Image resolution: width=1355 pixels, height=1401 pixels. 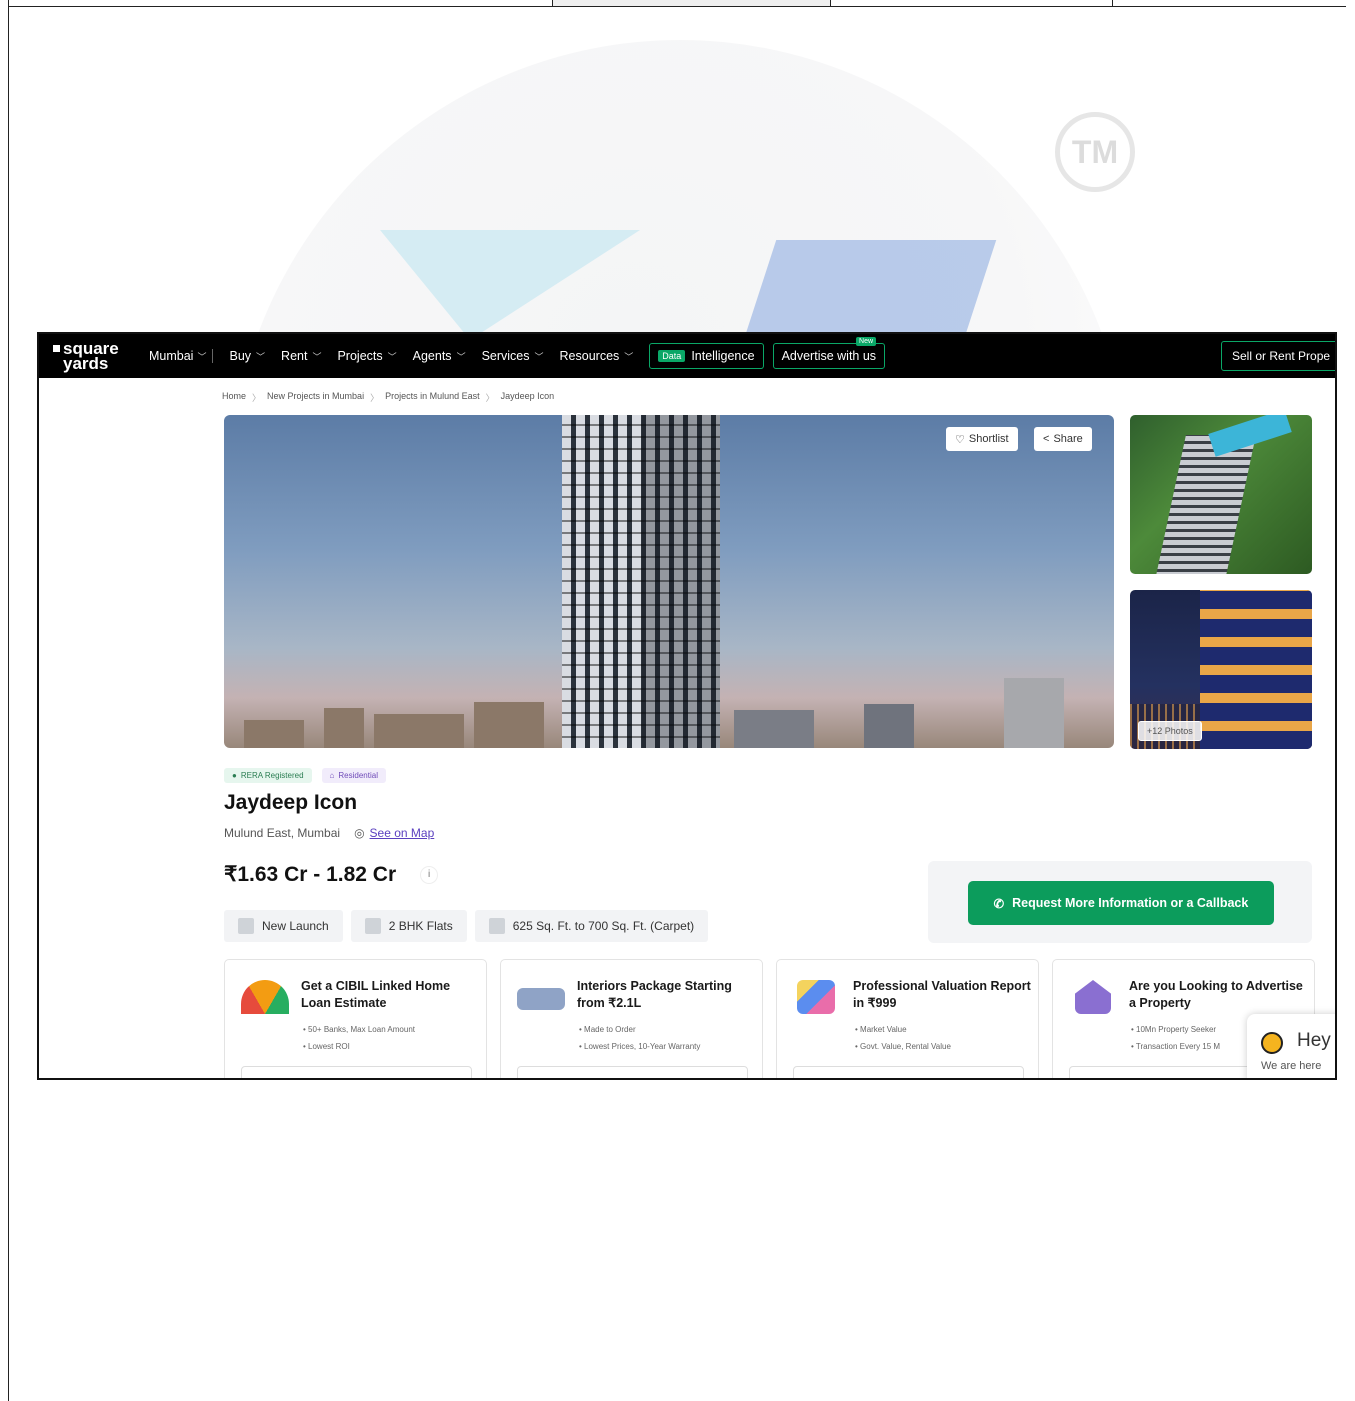 I want to click on see-on-map-link: See on Map, so click(x=402, y=833).